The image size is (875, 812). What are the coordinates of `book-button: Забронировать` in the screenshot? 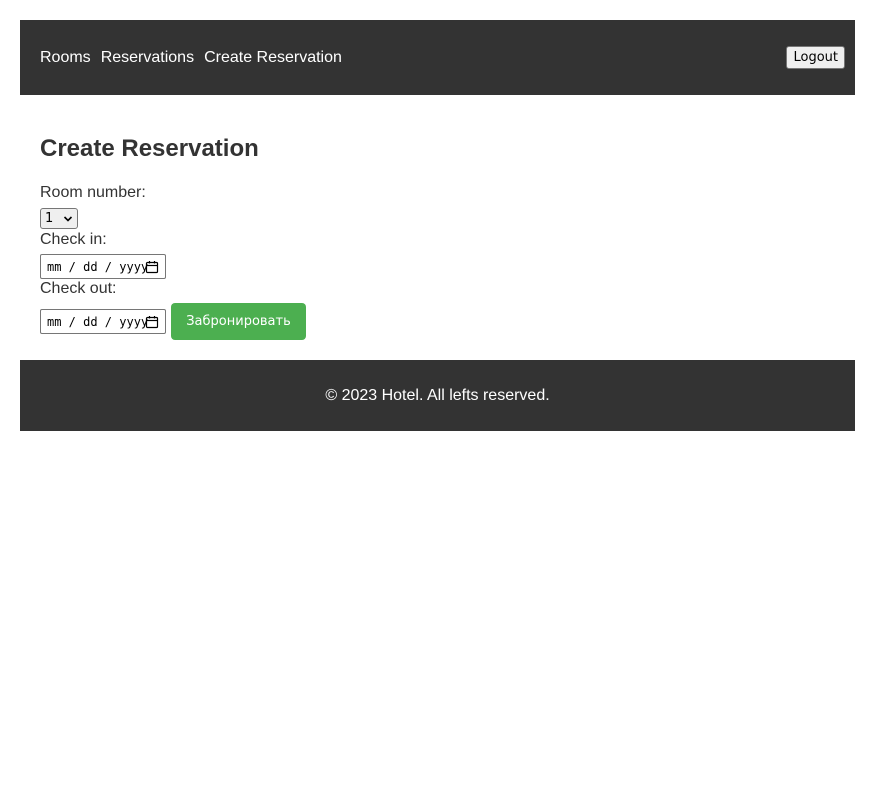 It's located at (238, 321).